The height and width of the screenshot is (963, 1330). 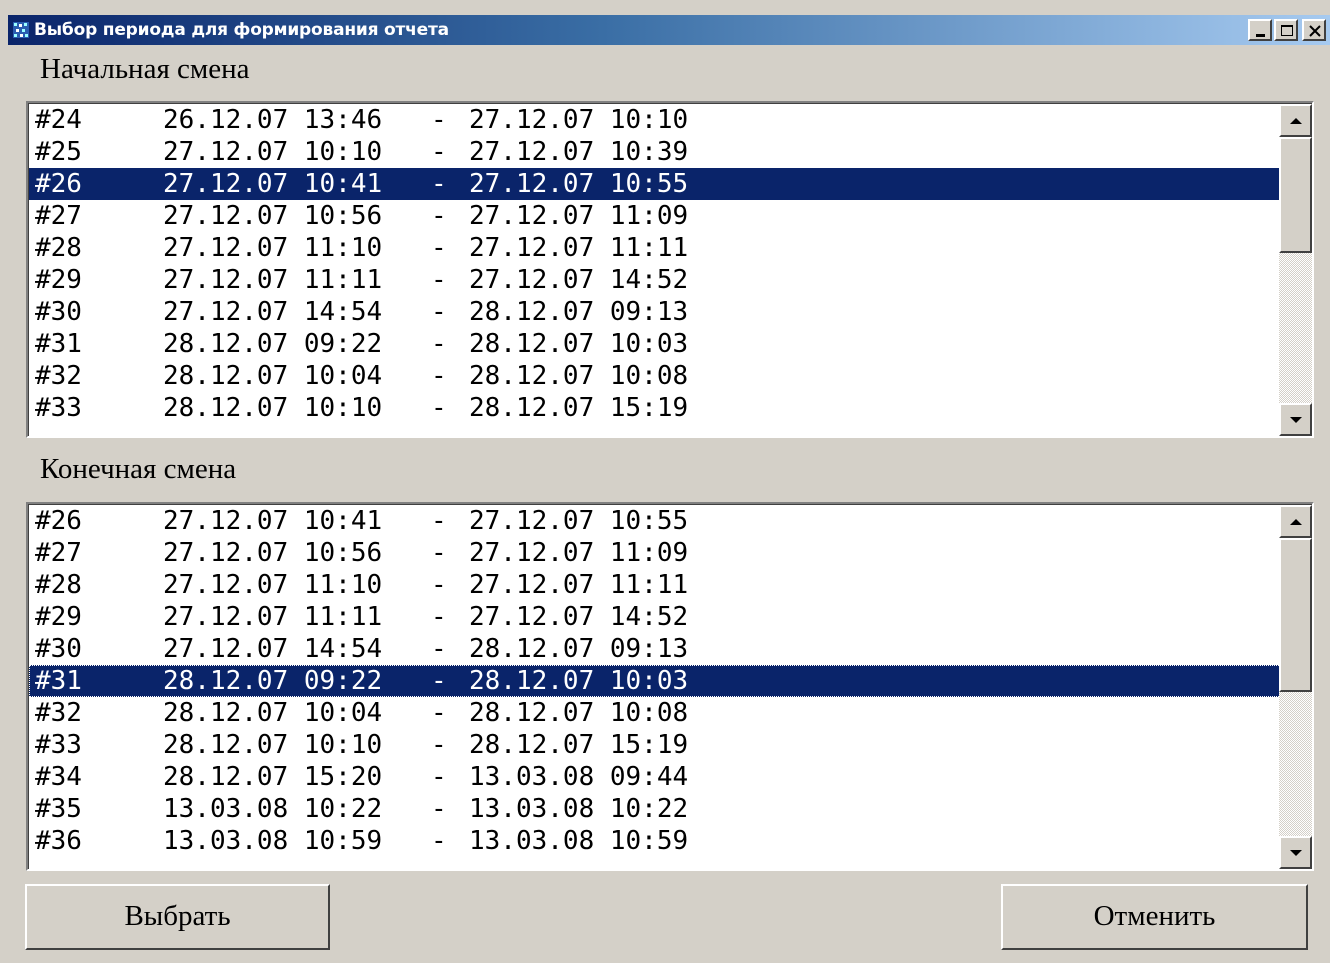 I want to click on app-icon, so click(x=21, y=30).